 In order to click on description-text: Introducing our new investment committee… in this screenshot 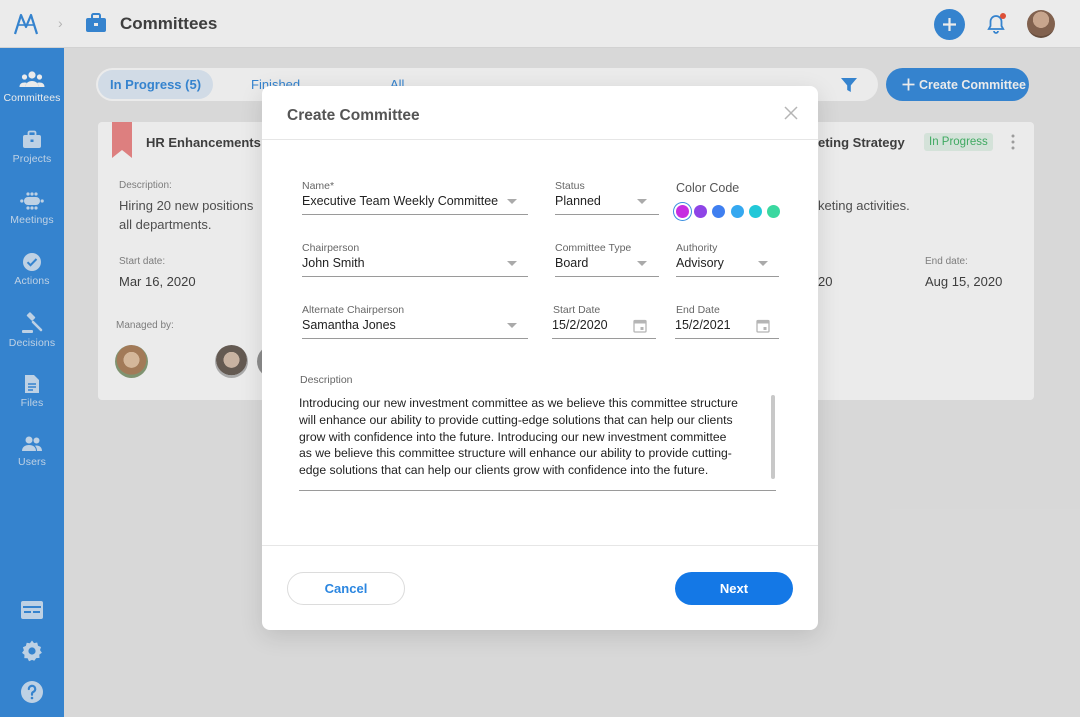, I will do `click(518, 437)`.